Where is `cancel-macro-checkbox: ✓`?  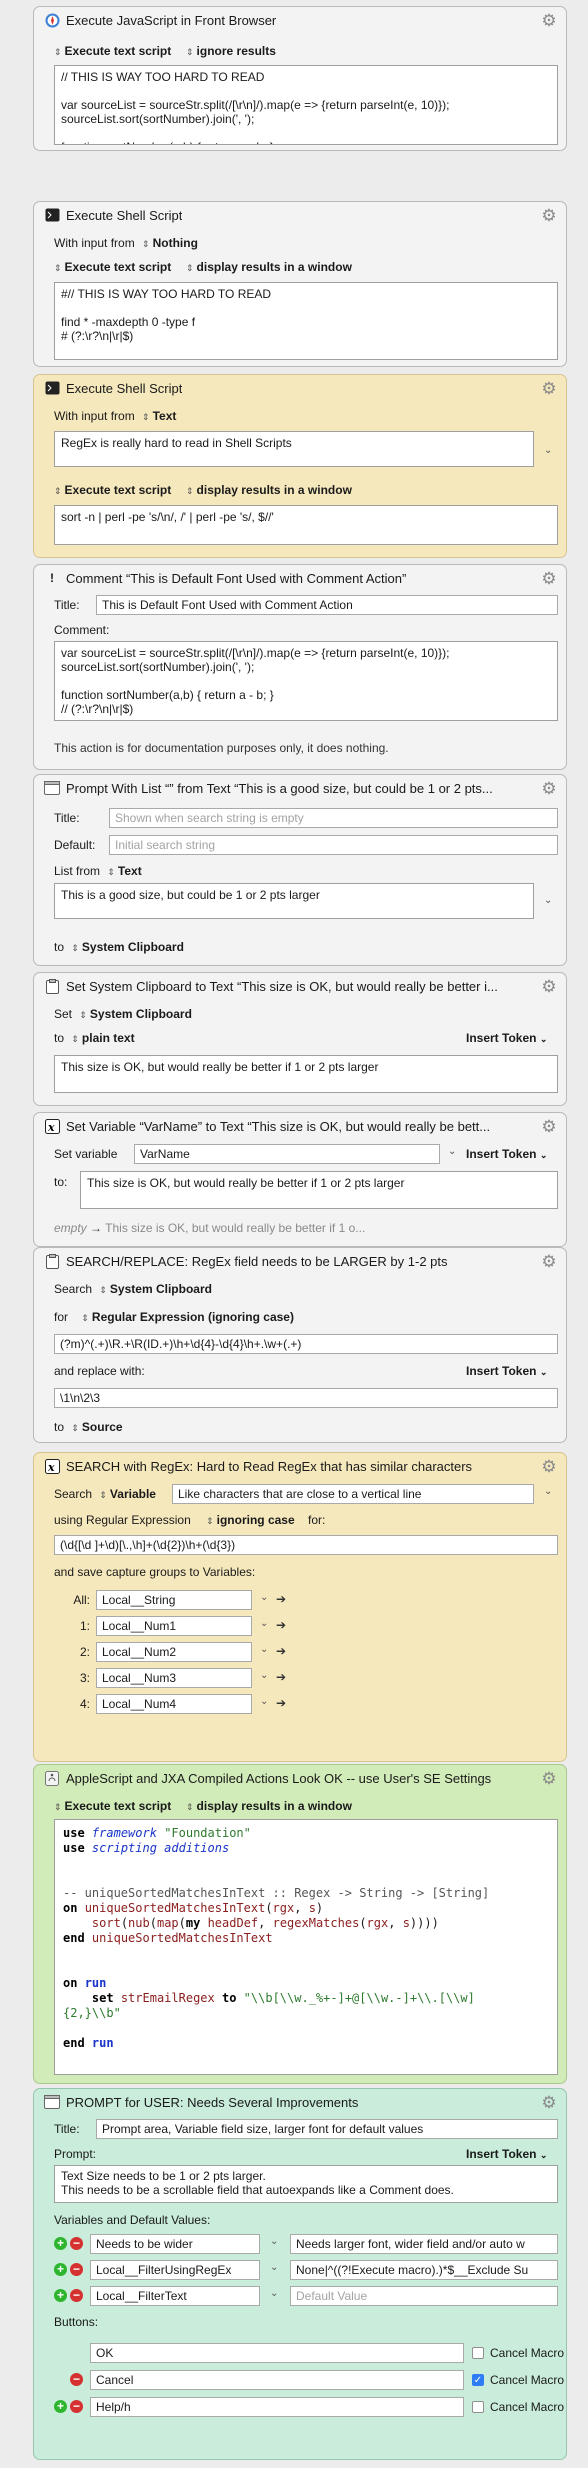
cancel-macro-checkbox: ✓ is located at coordinates (478, 2380).